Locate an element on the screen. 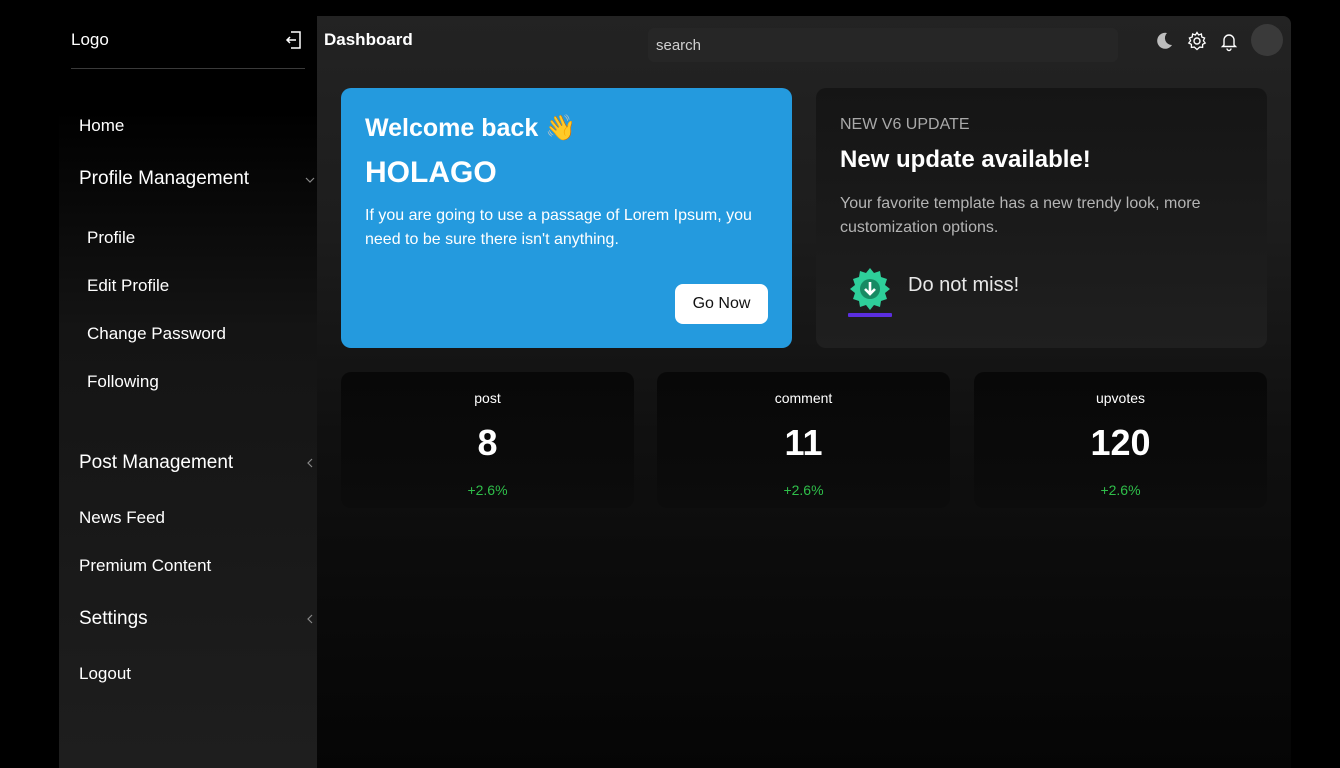  sidebar-group-profile-management: Profile Management is located at coordinates (164, 179).